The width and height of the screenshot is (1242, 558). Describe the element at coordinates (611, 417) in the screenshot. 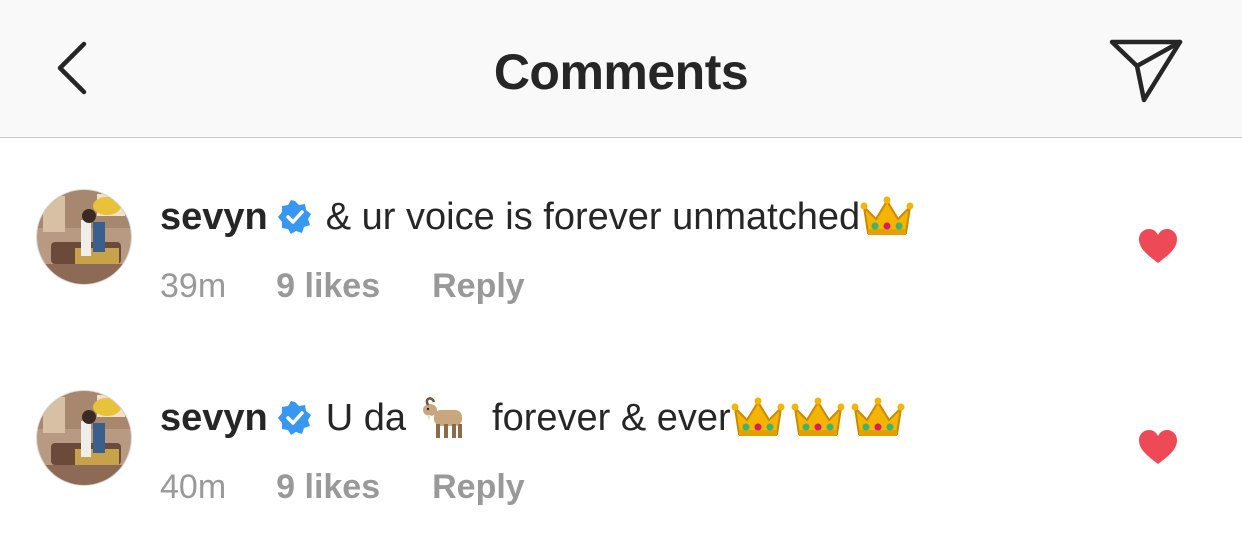

I see `comment-text-after: forever & ever` at that location.